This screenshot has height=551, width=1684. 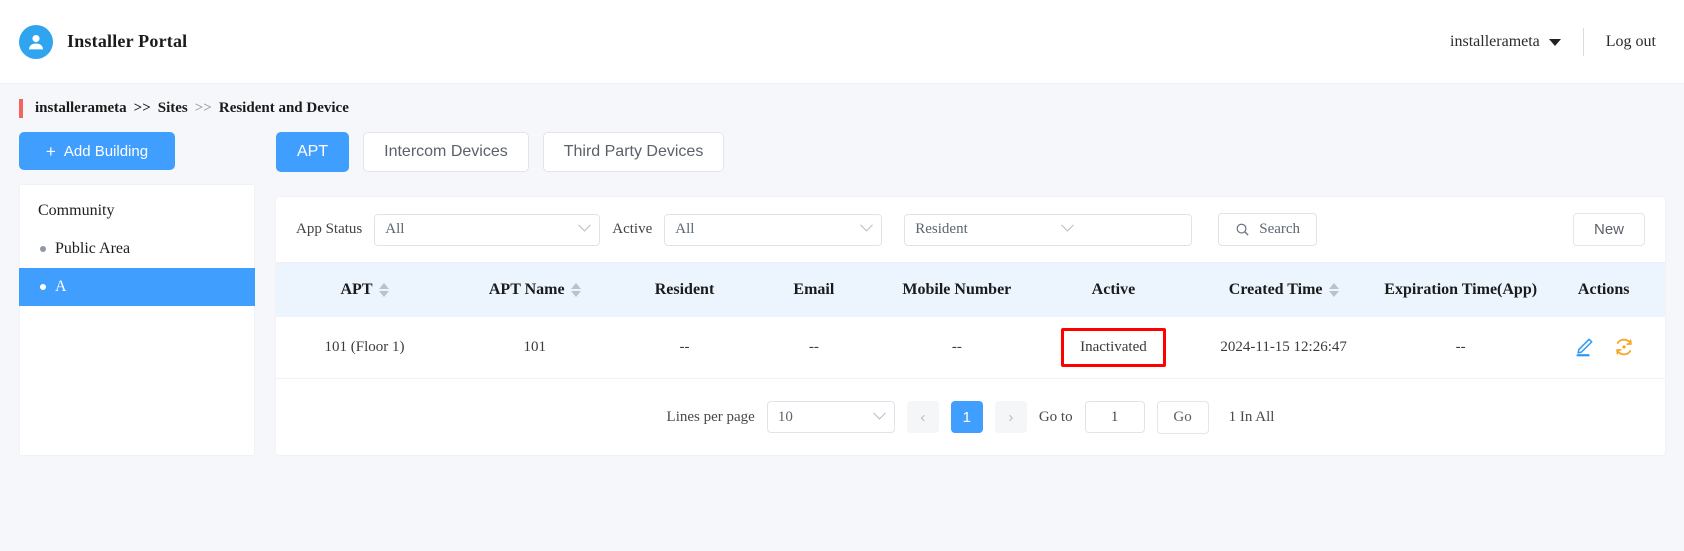 I want to click on active-select: All, so click(x=773, y=229).